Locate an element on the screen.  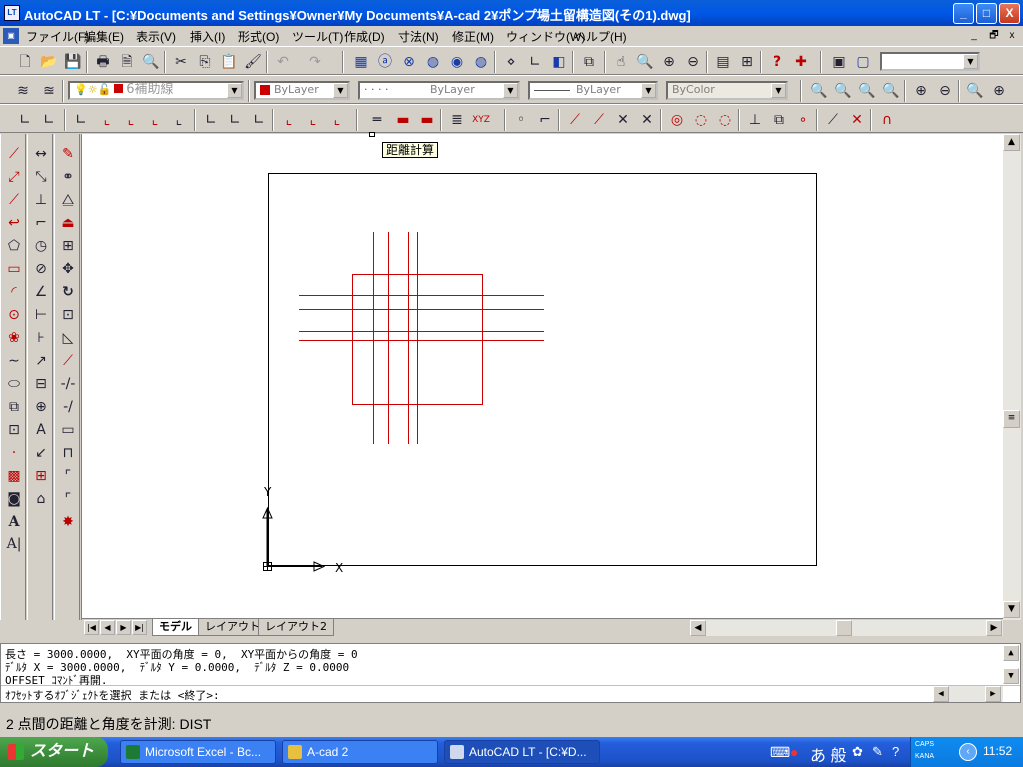
ucs-3point-icon: ⌞ is located at coordinates (179, 120).